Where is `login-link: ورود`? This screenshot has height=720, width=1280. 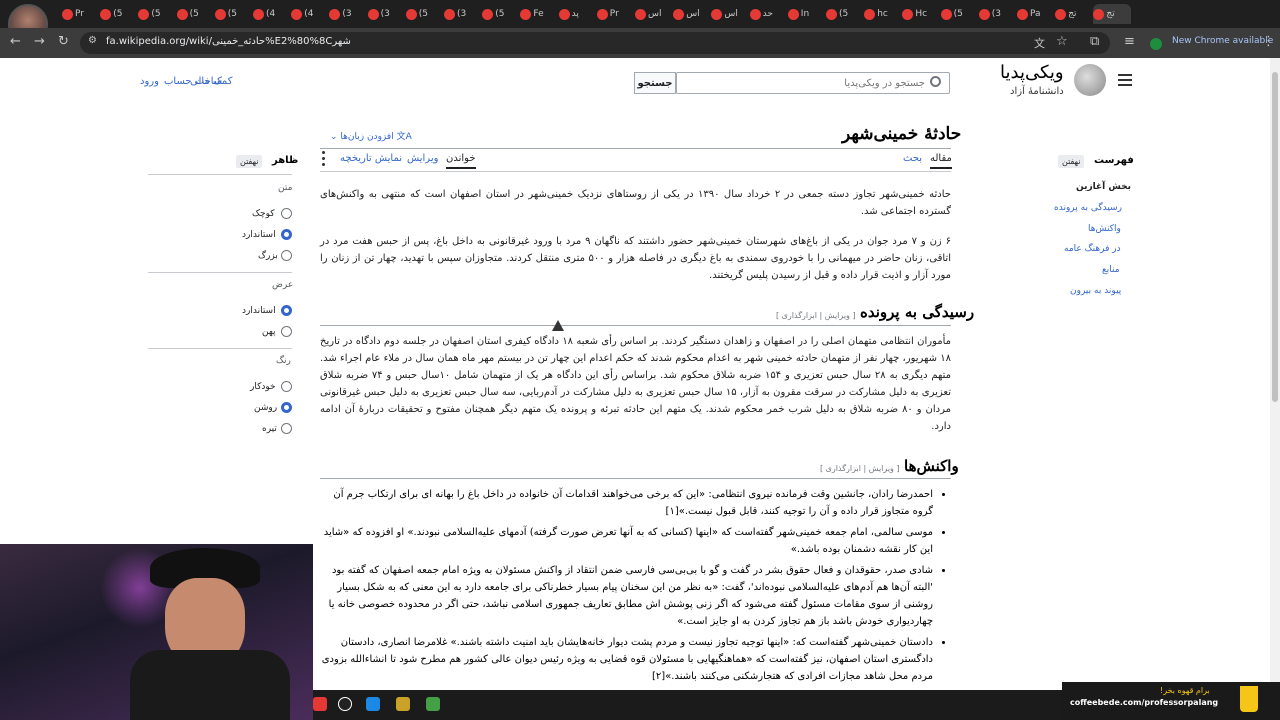
login-link: ورود is located at coordinates (149, 81).